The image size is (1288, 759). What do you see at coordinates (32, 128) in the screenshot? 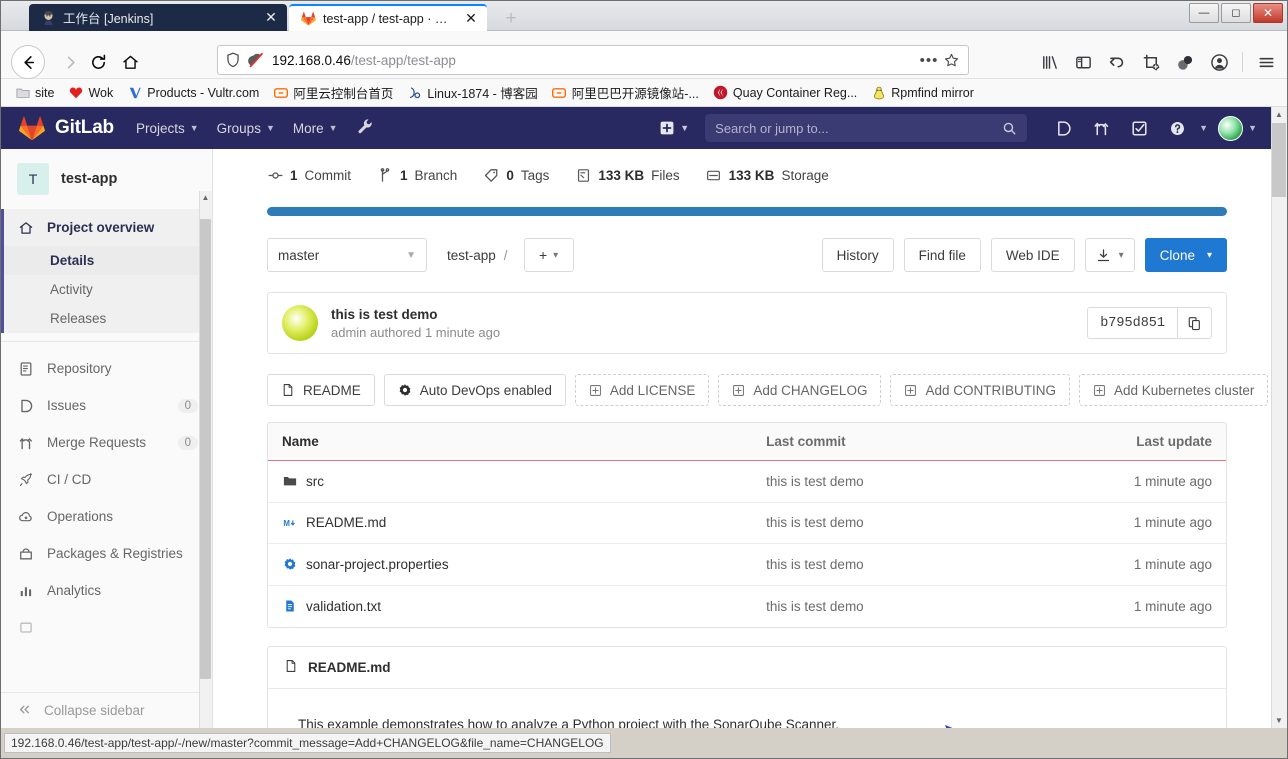
I see `gitlab-logo-icon` at bounding box center [32, 128].